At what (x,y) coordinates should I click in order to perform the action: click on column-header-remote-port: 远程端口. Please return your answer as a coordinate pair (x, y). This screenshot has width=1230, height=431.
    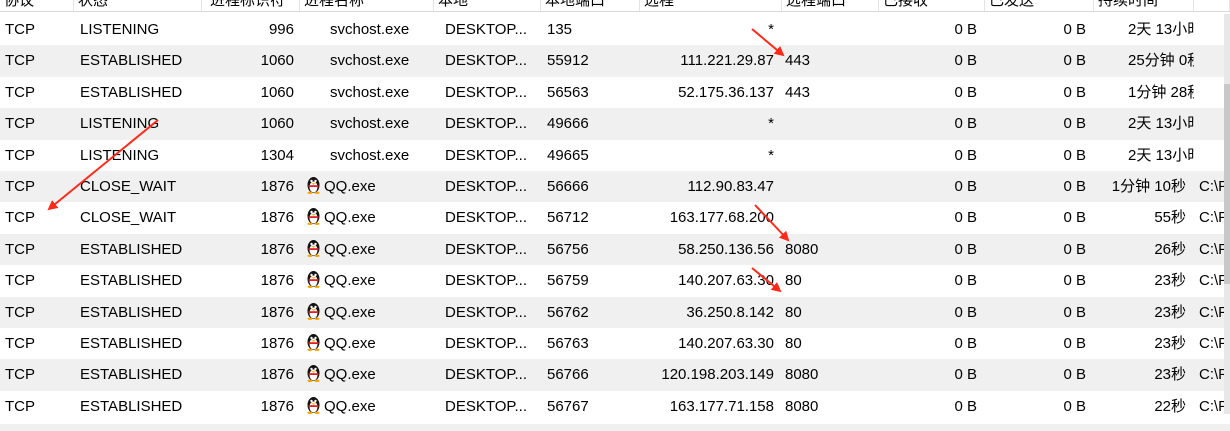
    Looking at the image, I should click on (830, 5).